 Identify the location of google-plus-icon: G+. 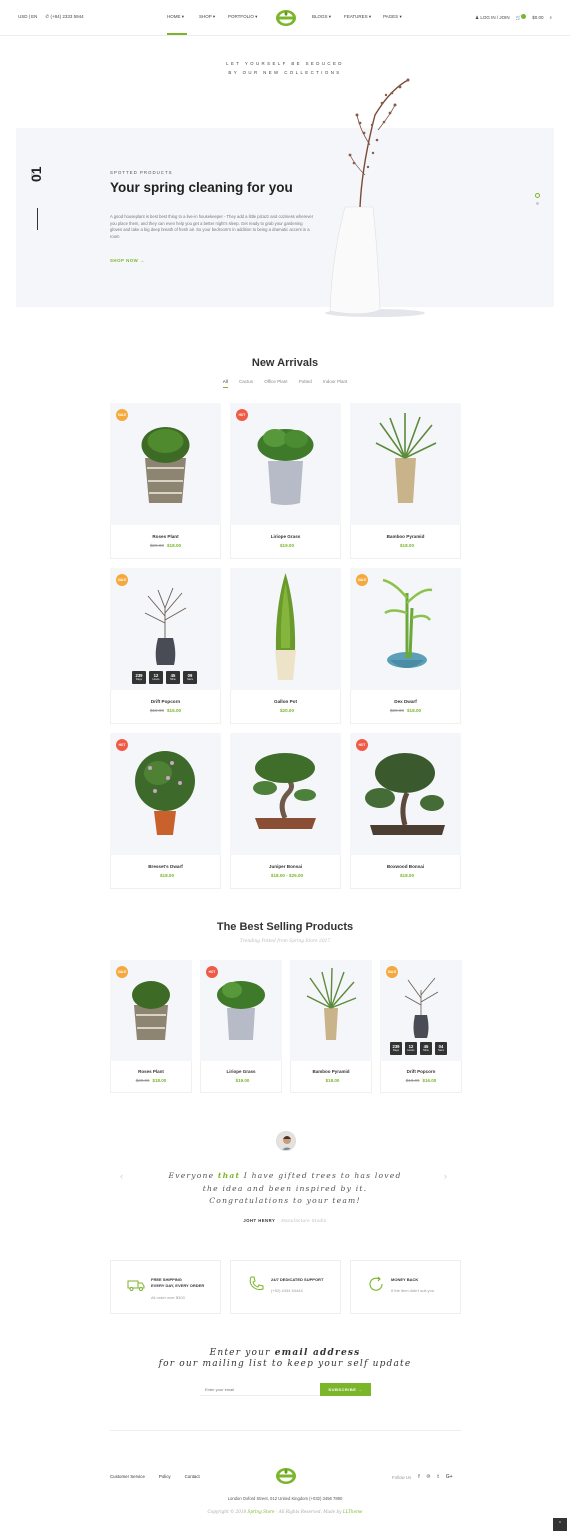
(449, 1477).